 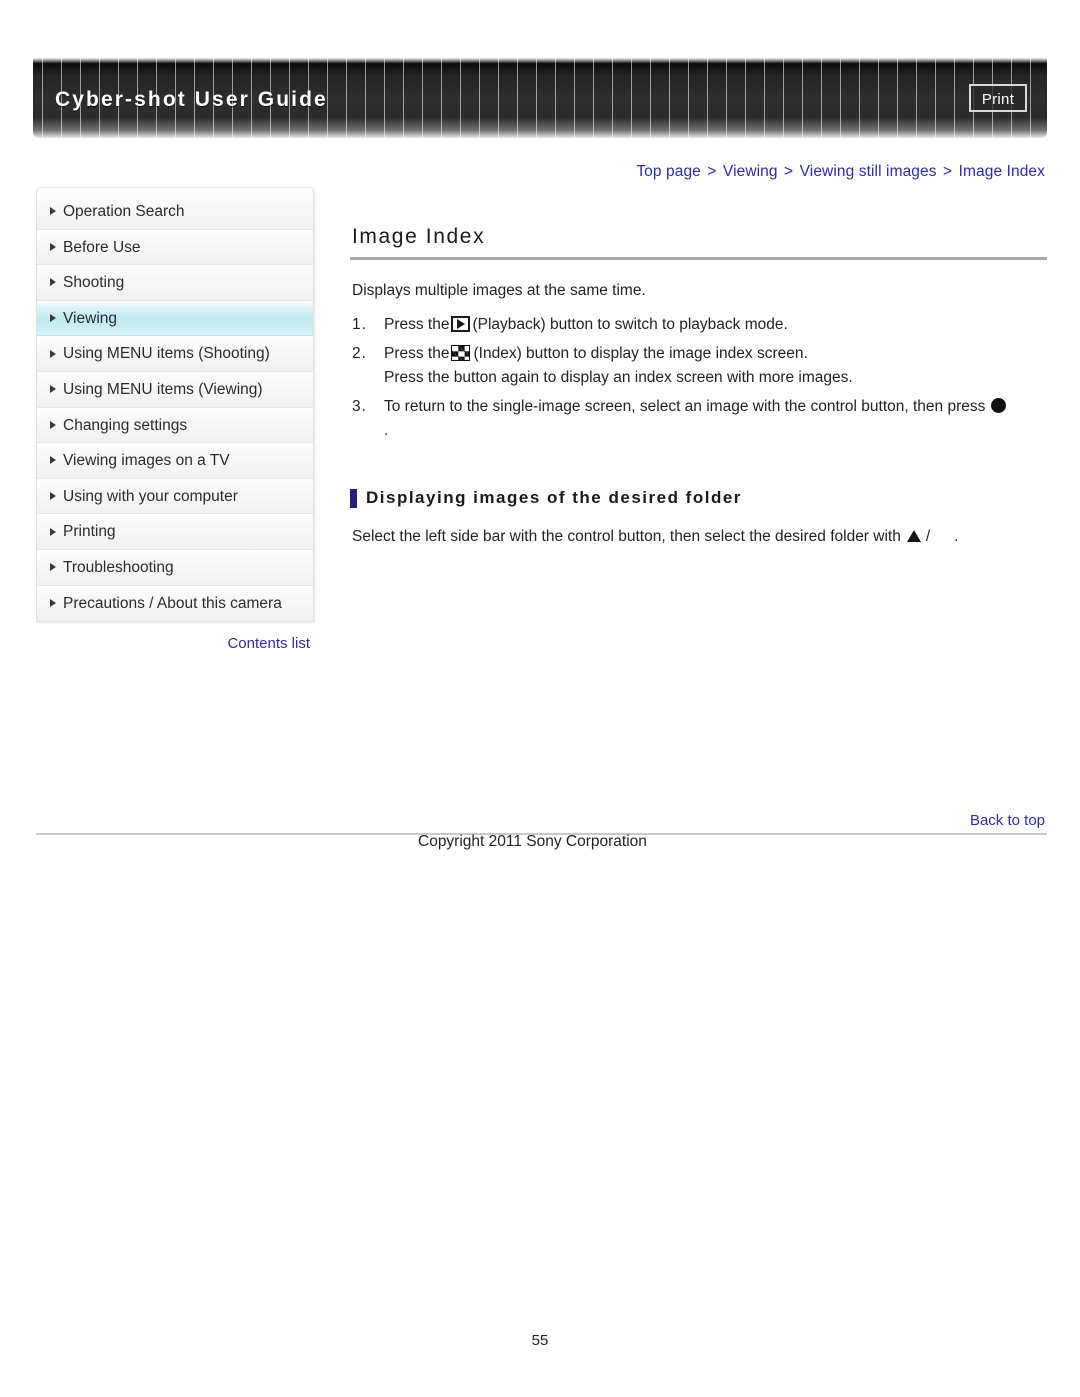 What do you see at coordinates (175, 247) in the screenshot?
I see `sidebar-item-before-use: Before Use` at bounding box center [175, 247].